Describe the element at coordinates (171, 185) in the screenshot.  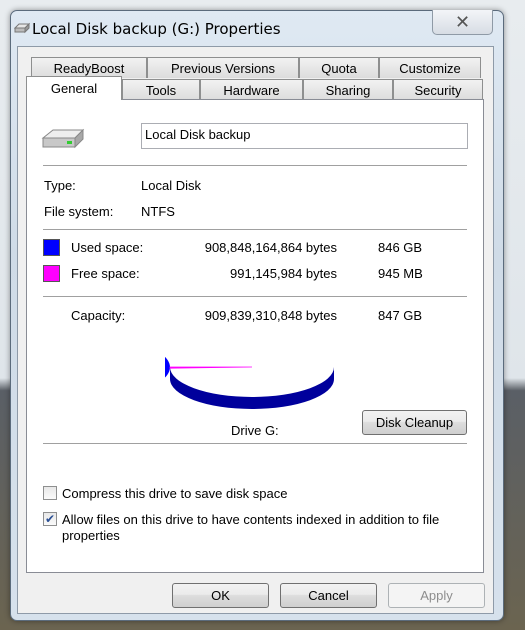
I see `type-value: Local Disk` at that location.